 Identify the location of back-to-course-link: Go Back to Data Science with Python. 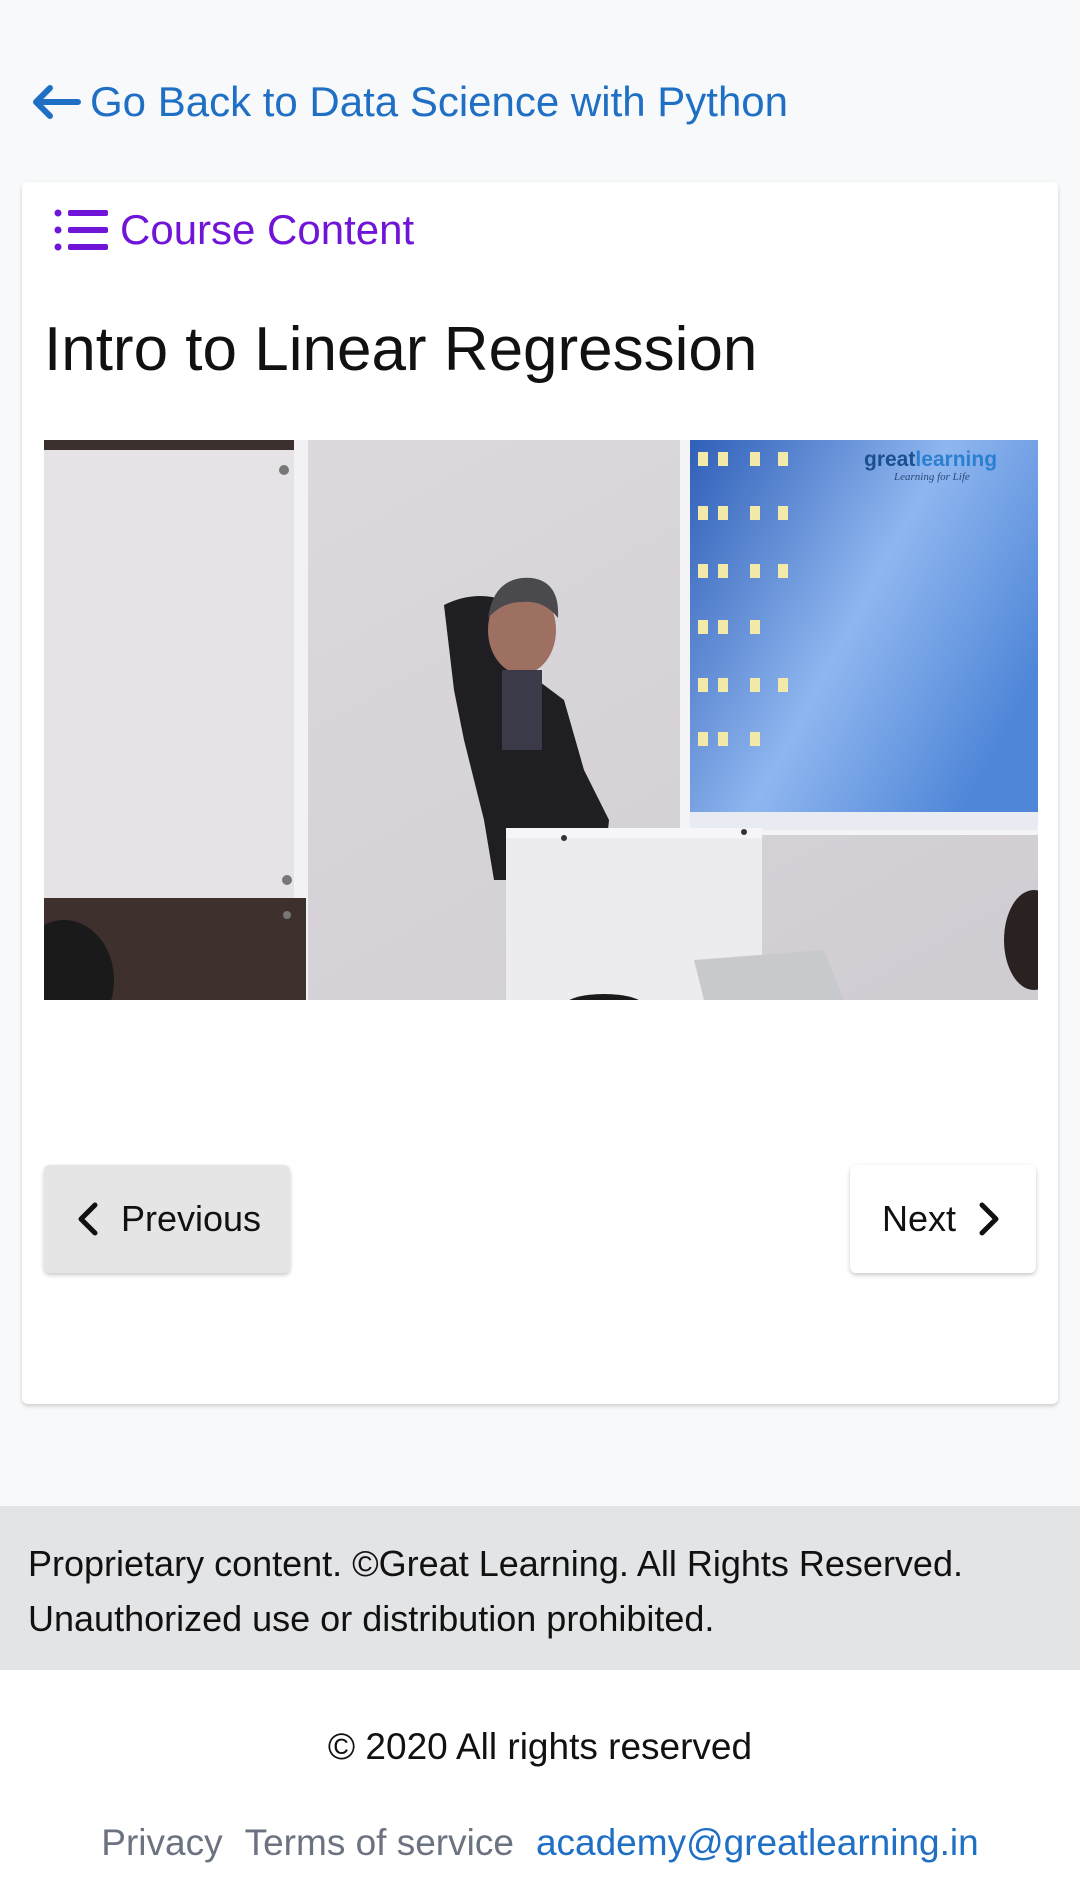
(408, 102).